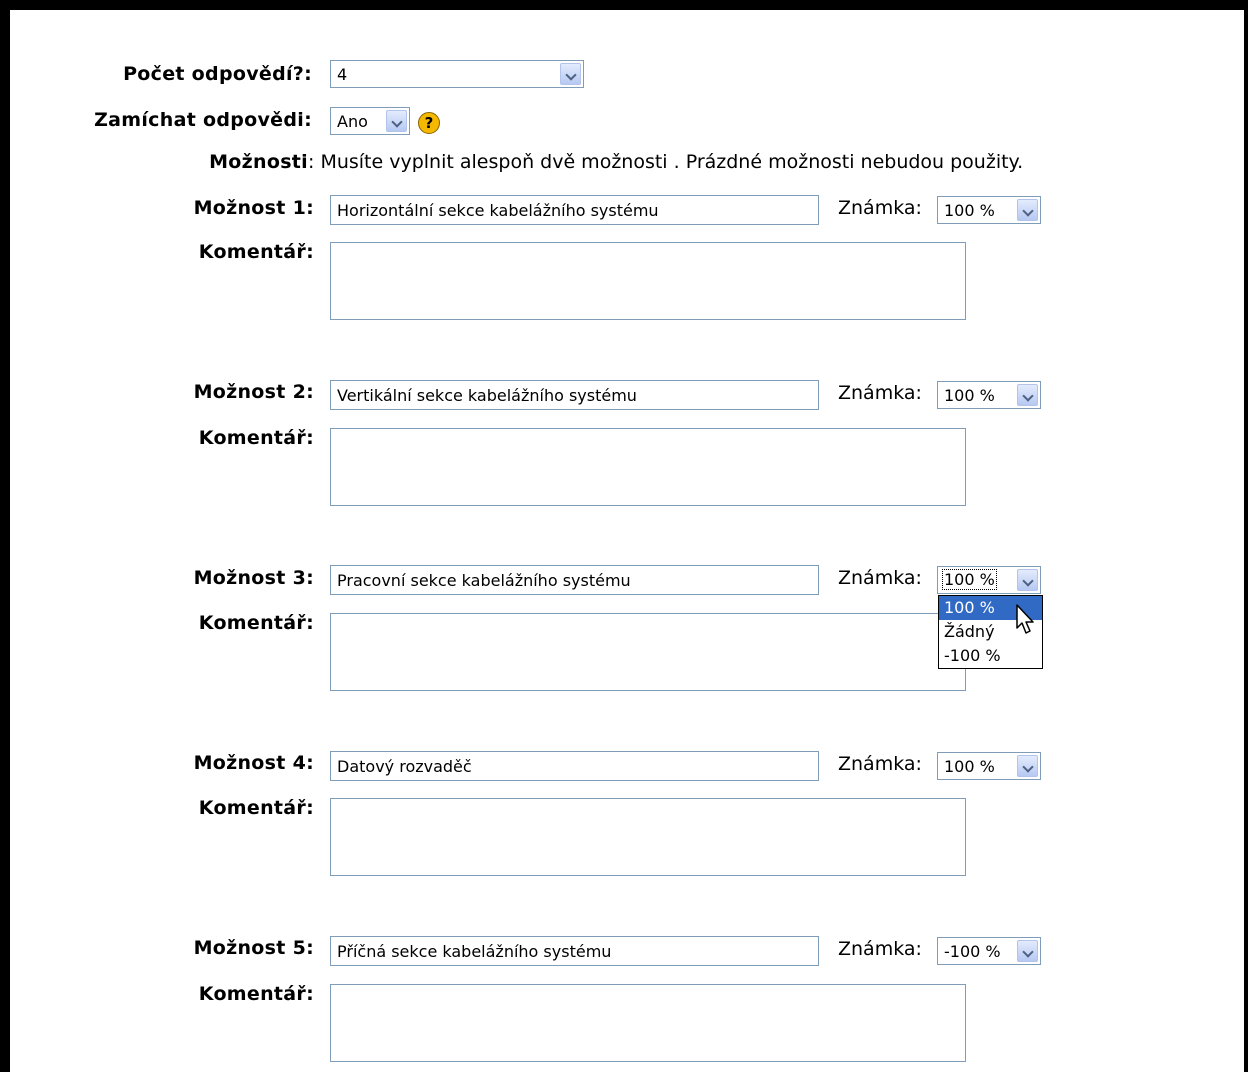  Describe the element at coordinates (256, 252) in the screenshot. I see `option-1-comment-label: Komentář:` at that location.